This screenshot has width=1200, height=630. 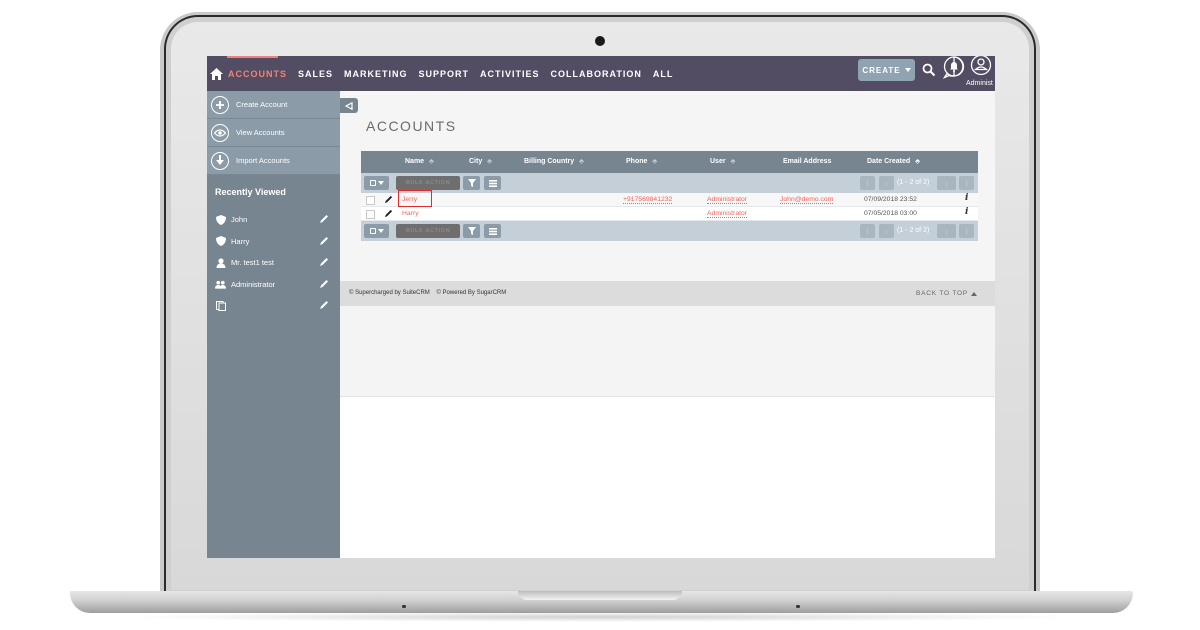 I want to click on column-header-billing-country: Billing Country ⬘, so click(x=554, y=161).